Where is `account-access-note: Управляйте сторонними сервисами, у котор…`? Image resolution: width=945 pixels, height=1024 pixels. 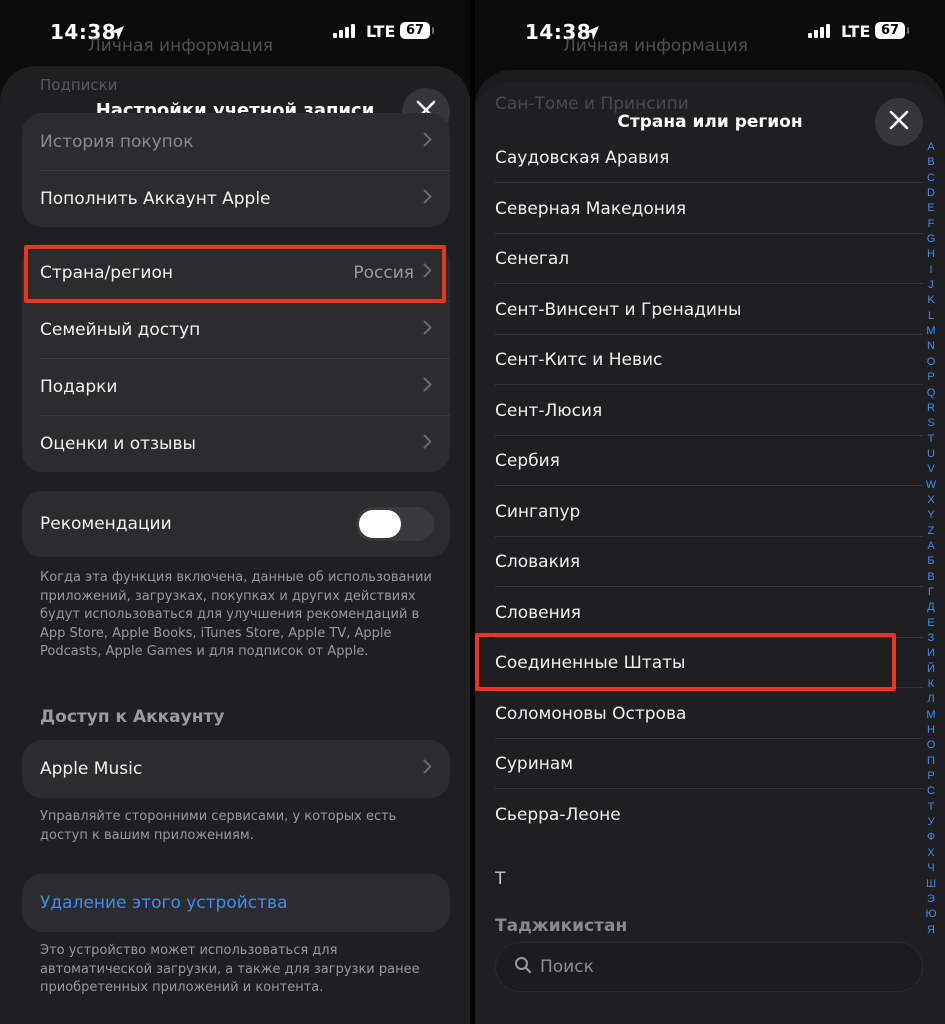
account-access-note: Управляйте сторонними сервисами, у котор… is located at coordinates (218, 826).